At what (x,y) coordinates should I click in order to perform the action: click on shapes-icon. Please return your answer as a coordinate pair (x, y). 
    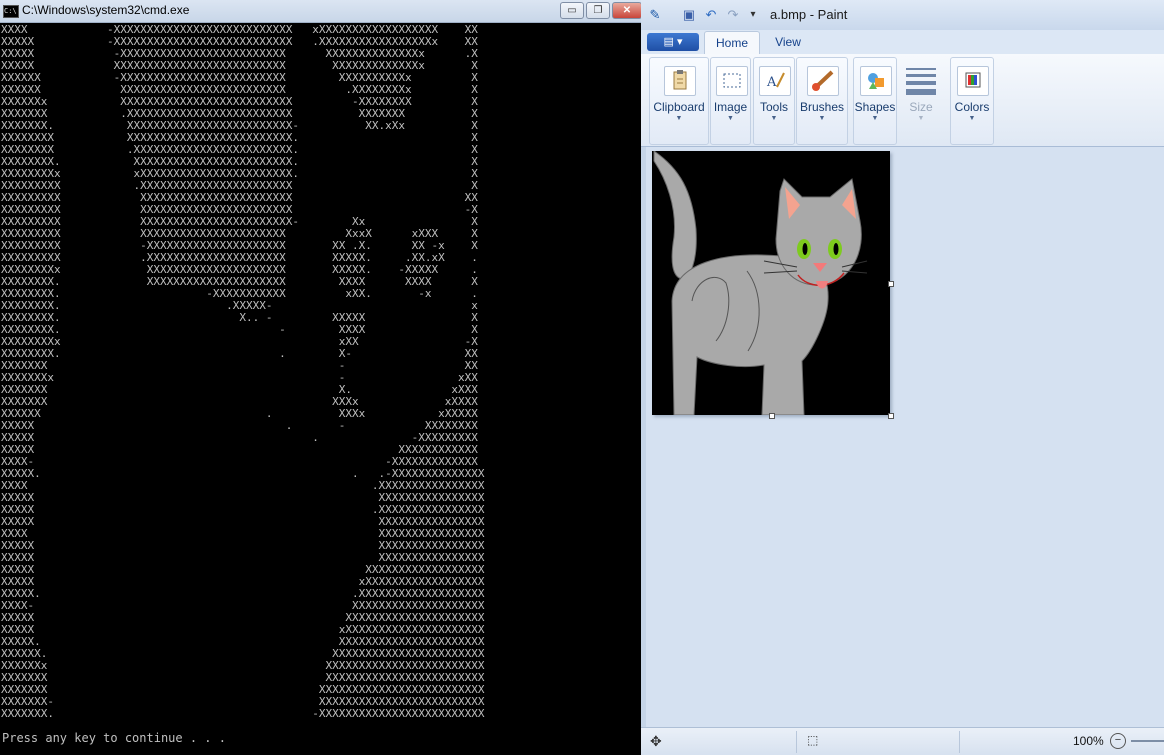
    Looking at the image, I should click on (876, 81).